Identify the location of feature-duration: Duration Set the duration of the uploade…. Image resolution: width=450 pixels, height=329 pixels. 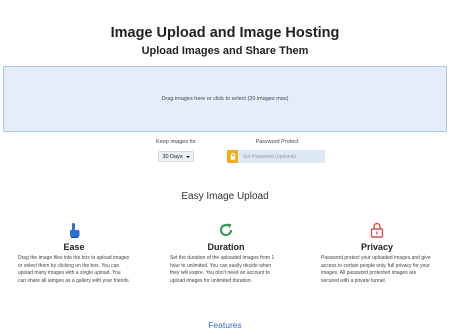
(226, 253).